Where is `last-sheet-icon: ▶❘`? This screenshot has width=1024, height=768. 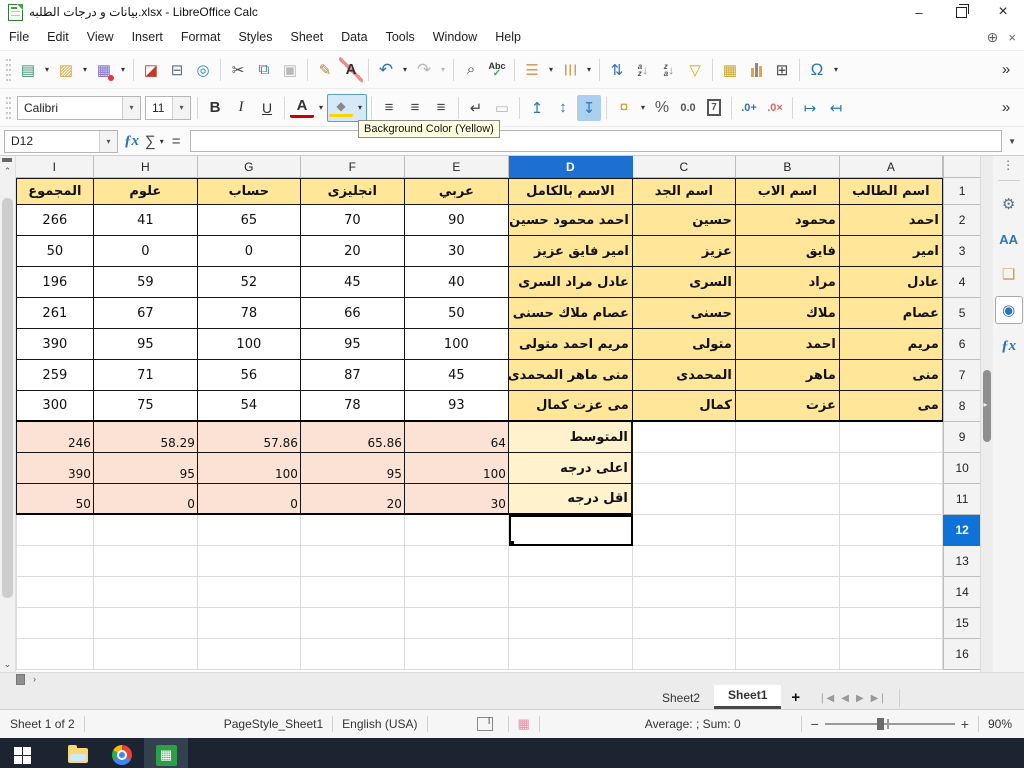
last-sheet-icon: ▶❘ is located at coordinates (879, 698).